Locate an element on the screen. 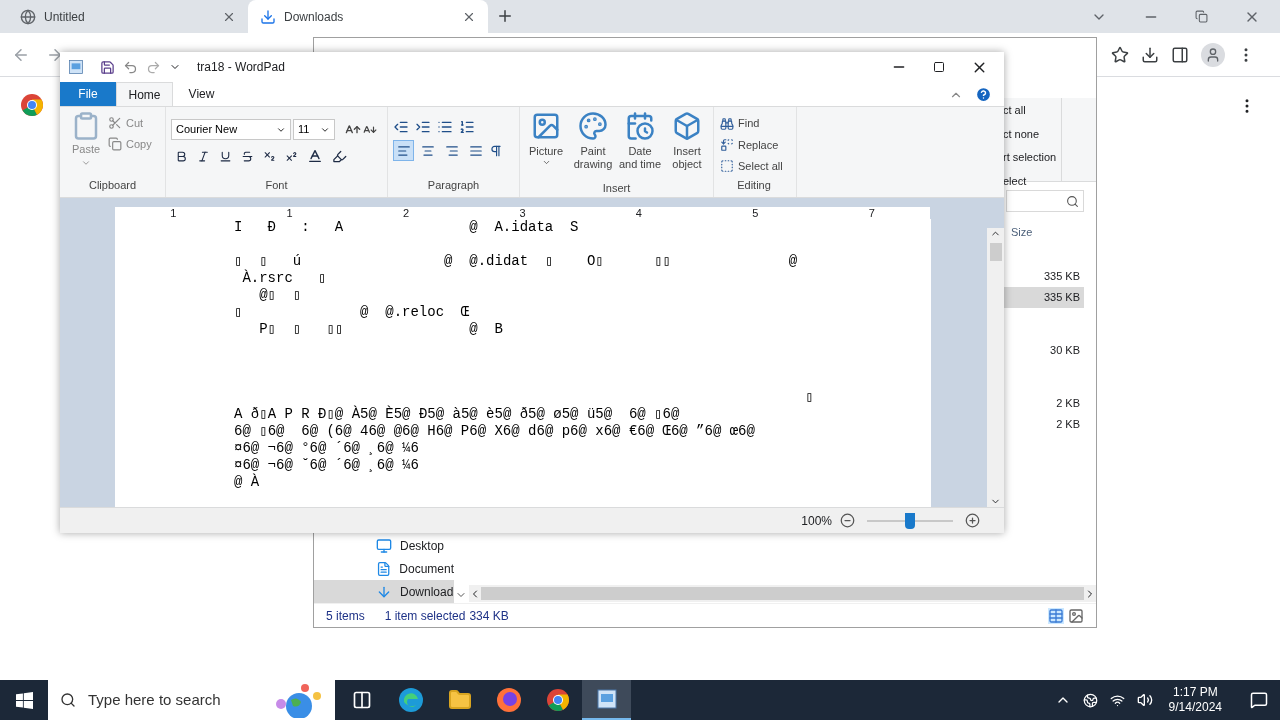  thumbnail-view-icon is located at coordinates (1076, 615).